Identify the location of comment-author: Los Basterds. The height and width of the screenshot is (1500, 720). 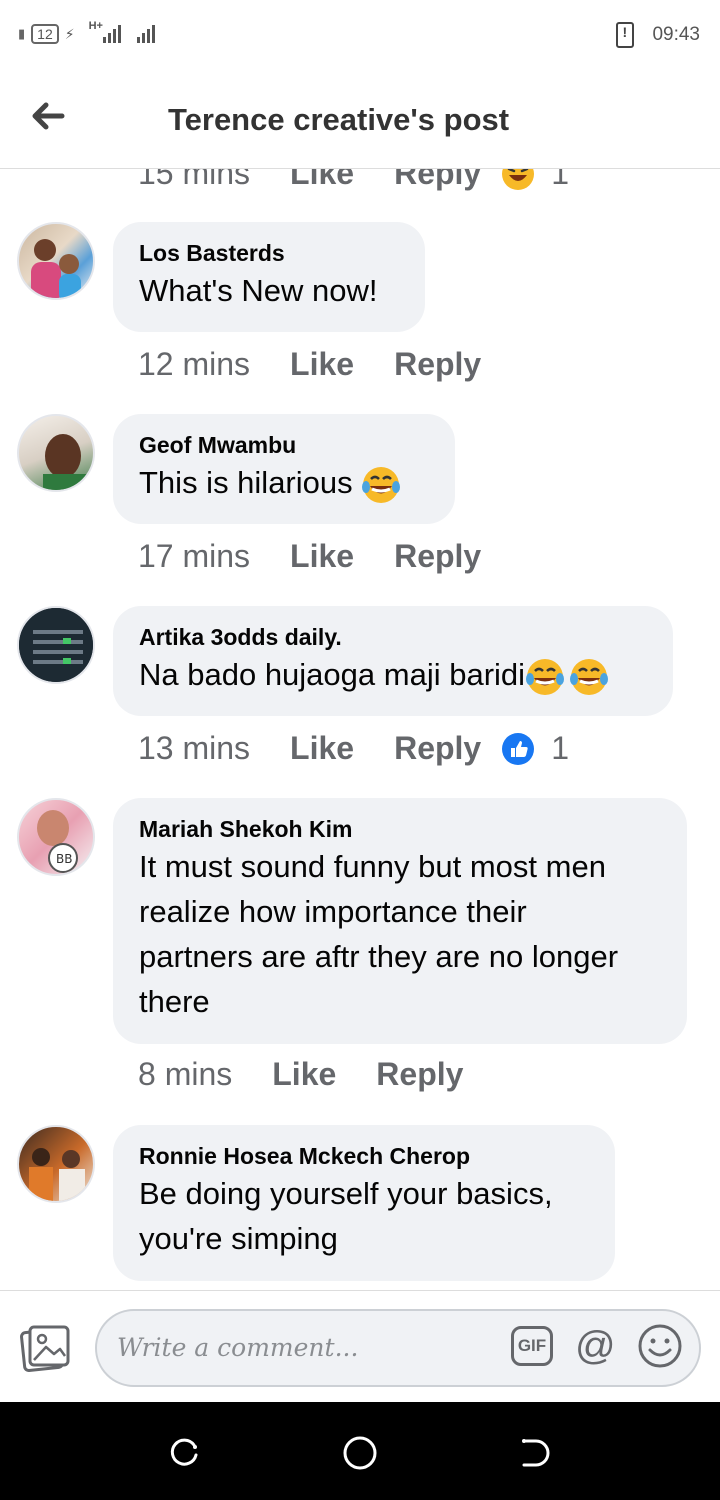
(269, 253).